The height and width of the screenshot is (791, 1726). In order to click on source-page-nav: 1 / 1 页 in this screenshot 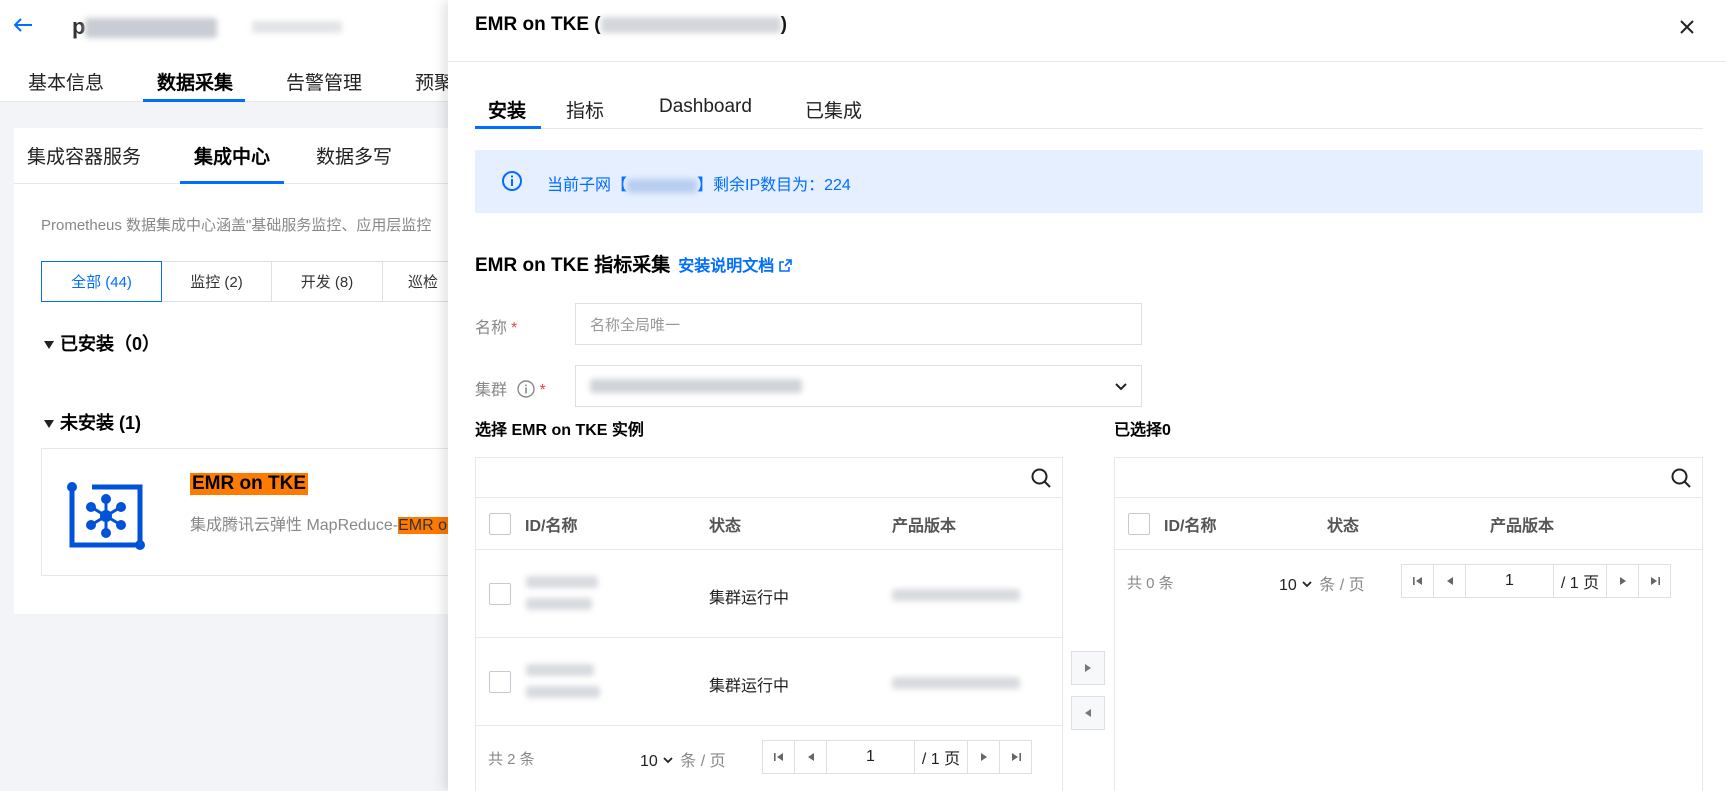, I will do `click(897, 757)`.